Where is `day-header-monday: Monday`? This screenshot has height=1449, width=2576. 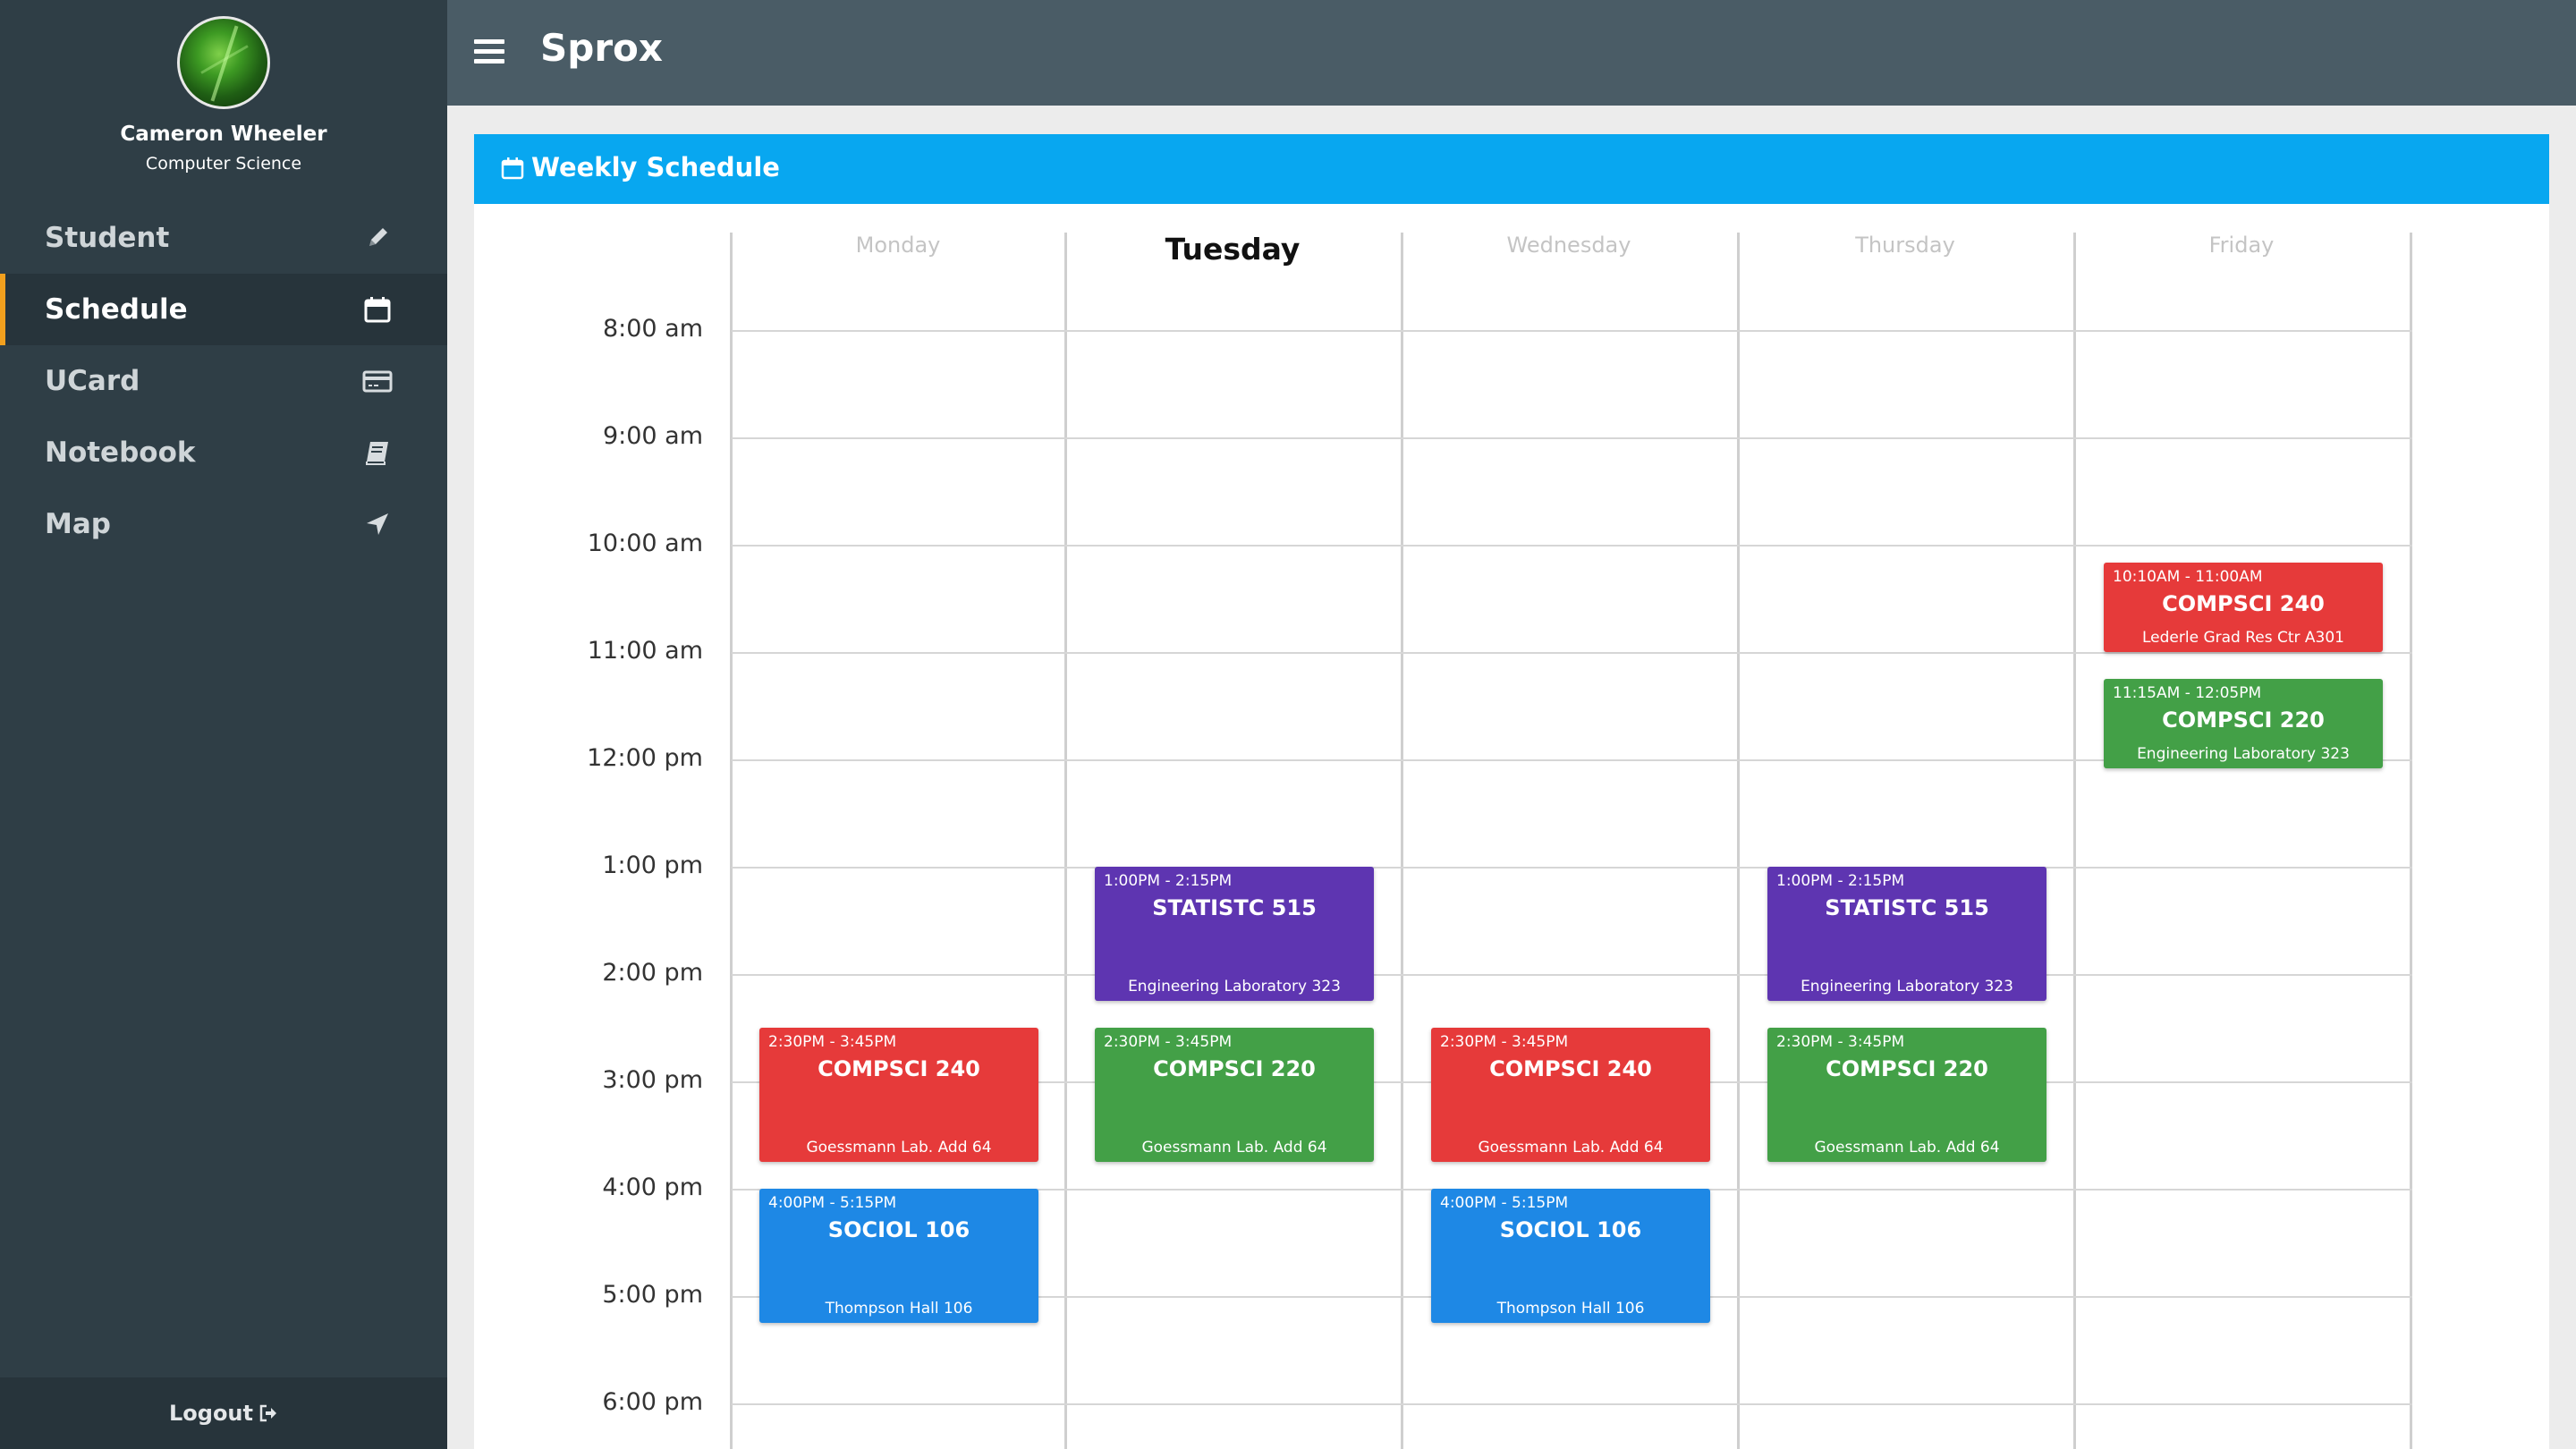
day-header-monday: Monday is located at coordinates (898, 245).